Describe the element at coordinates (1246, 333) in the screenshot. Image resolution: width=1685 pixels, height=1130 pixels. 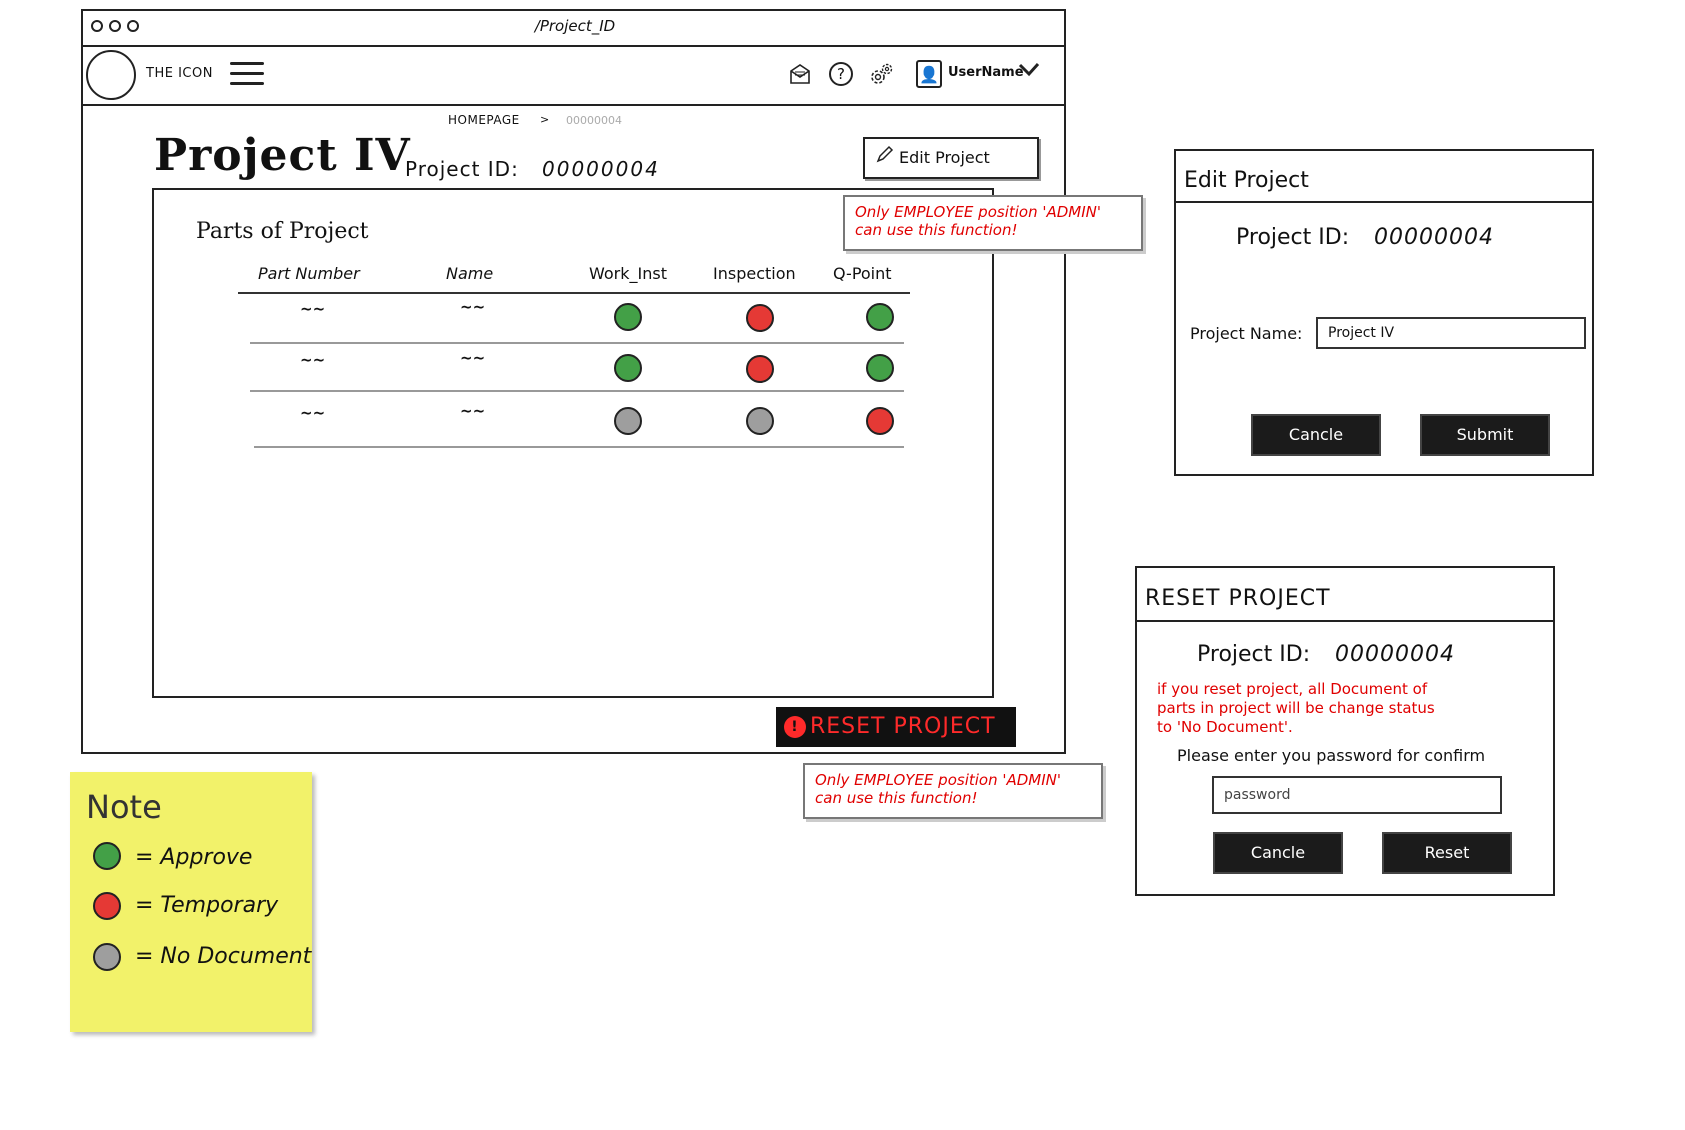
I see `project-name-label: Project Name:` at that location.